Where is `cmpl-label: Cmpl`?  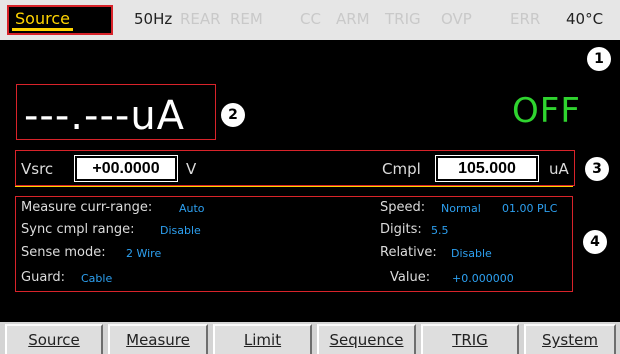
cmpl-label: Cmpl is located at coordinates (401, 169).